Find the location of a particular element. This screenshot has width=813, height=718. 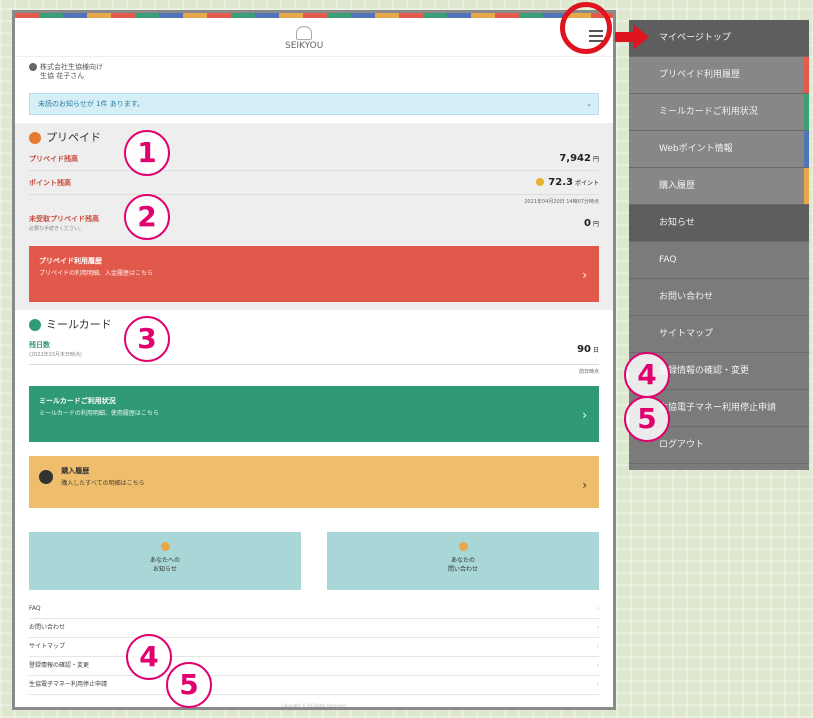

tile-notifications: あなたへの お知らせ is located at coordinates (165, 561).